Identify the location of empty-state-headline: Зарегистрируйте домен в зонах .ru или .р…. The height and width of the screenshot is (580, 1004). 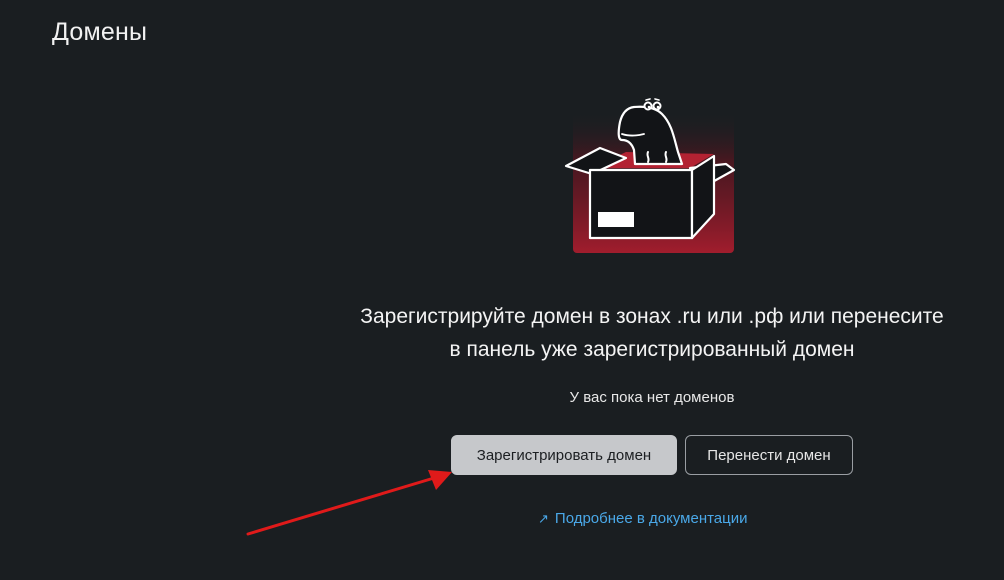
(652, 333).